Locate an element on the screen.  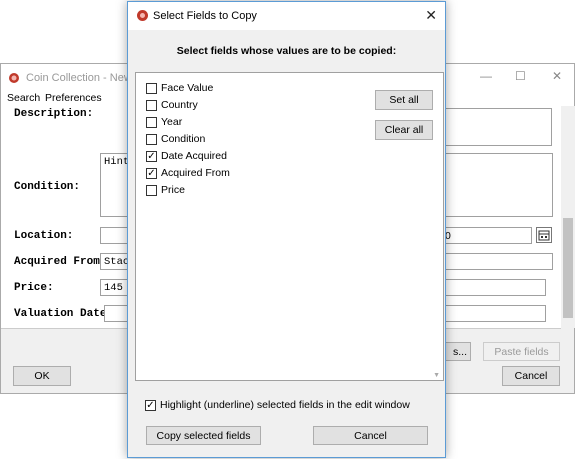
form-scrollbar is located at coordinates (568, 217).